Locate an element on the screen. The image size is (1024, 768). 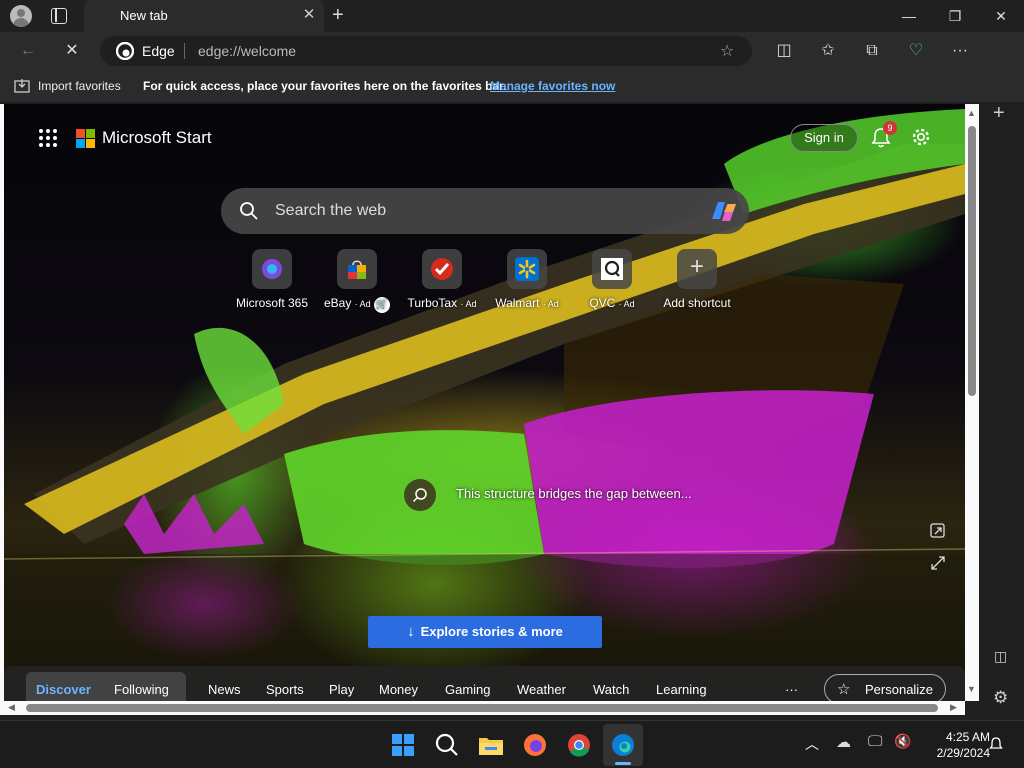
apps-grid-icon is located at coordinates (48, 138).